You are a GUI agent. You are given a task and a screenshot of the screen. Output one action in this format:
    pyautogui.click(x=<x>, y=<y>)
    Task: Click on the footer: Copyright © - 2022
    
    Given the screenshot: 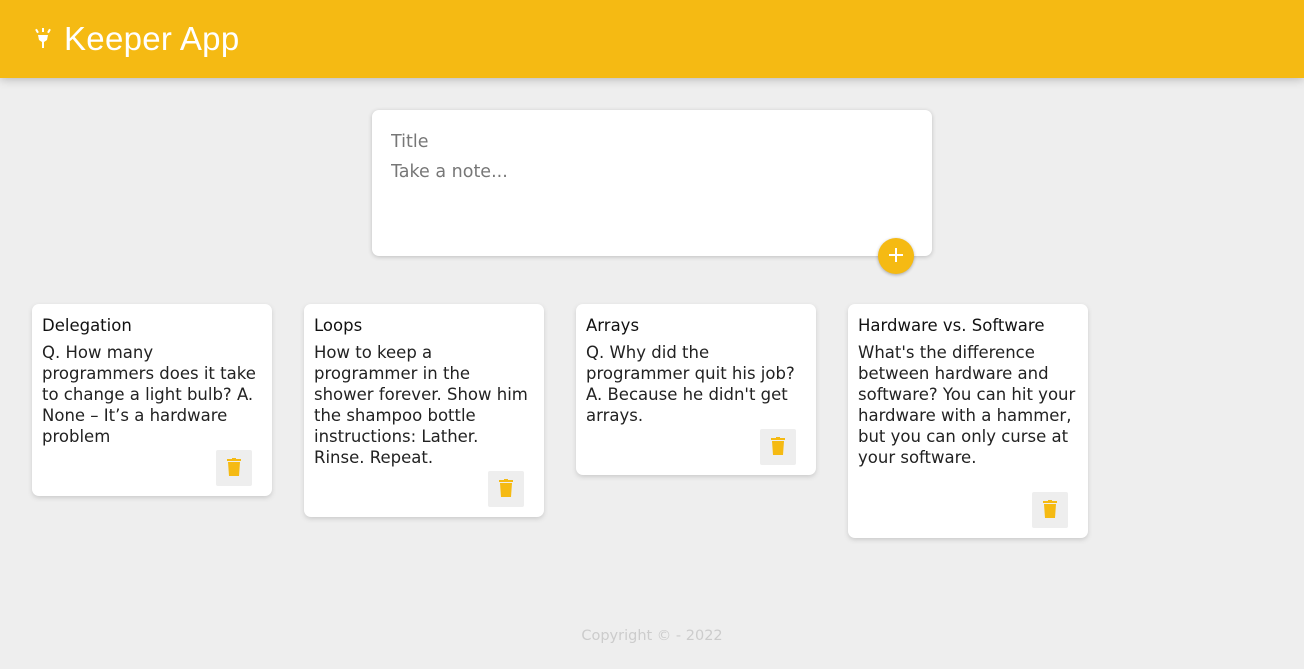 What is the action you would take?
    pyautogui.click(x=652, y=636)
    